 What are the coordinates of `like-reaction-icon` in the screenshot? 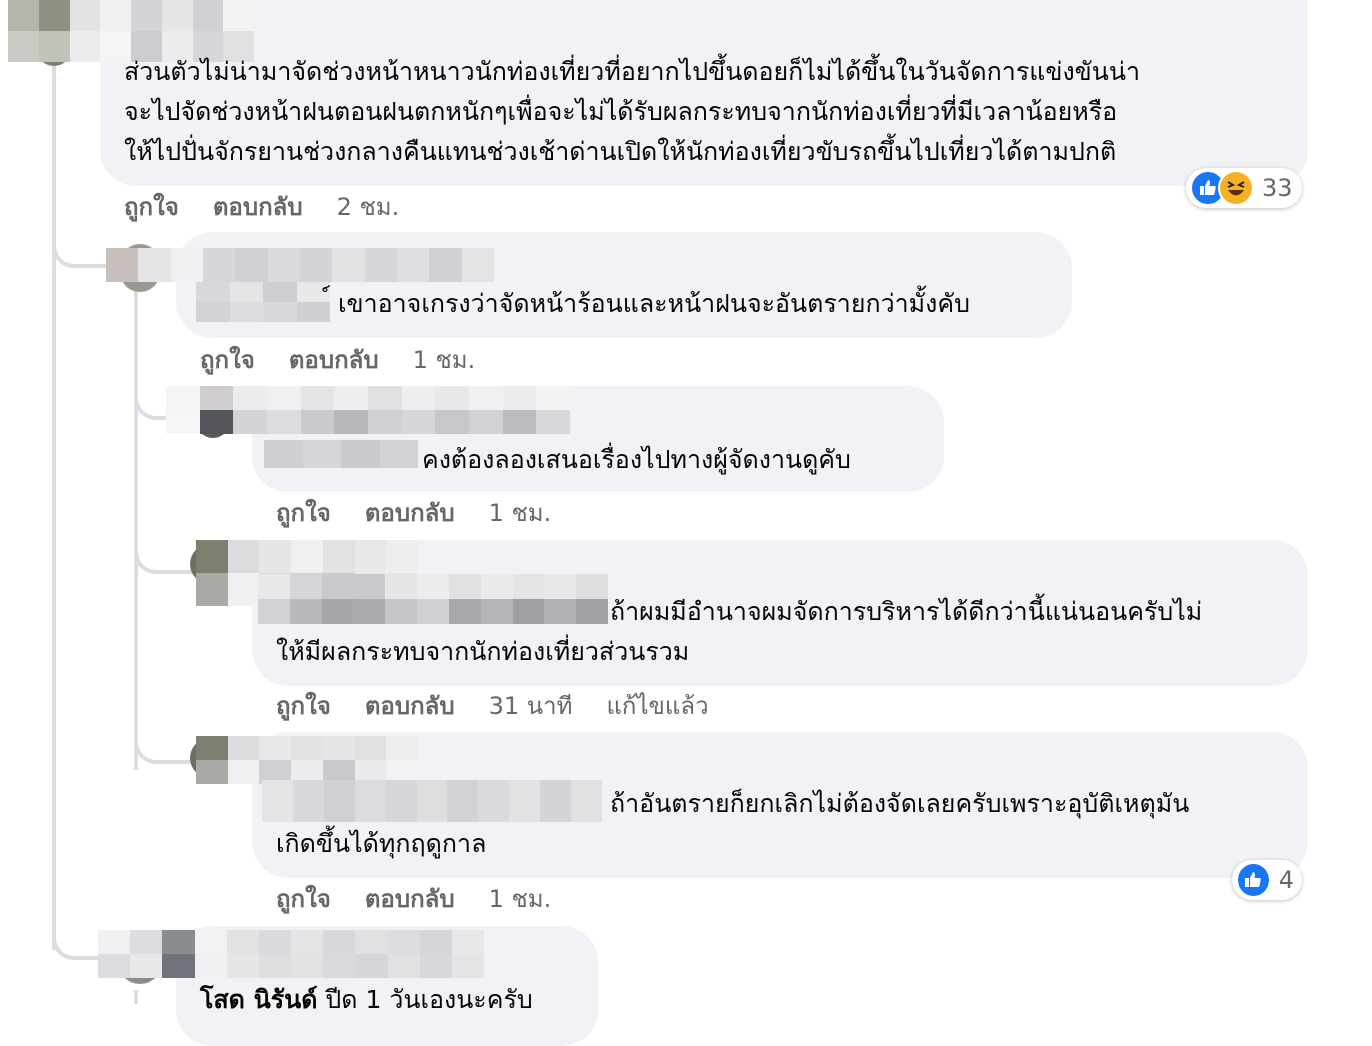 It's located at (1253, 880).